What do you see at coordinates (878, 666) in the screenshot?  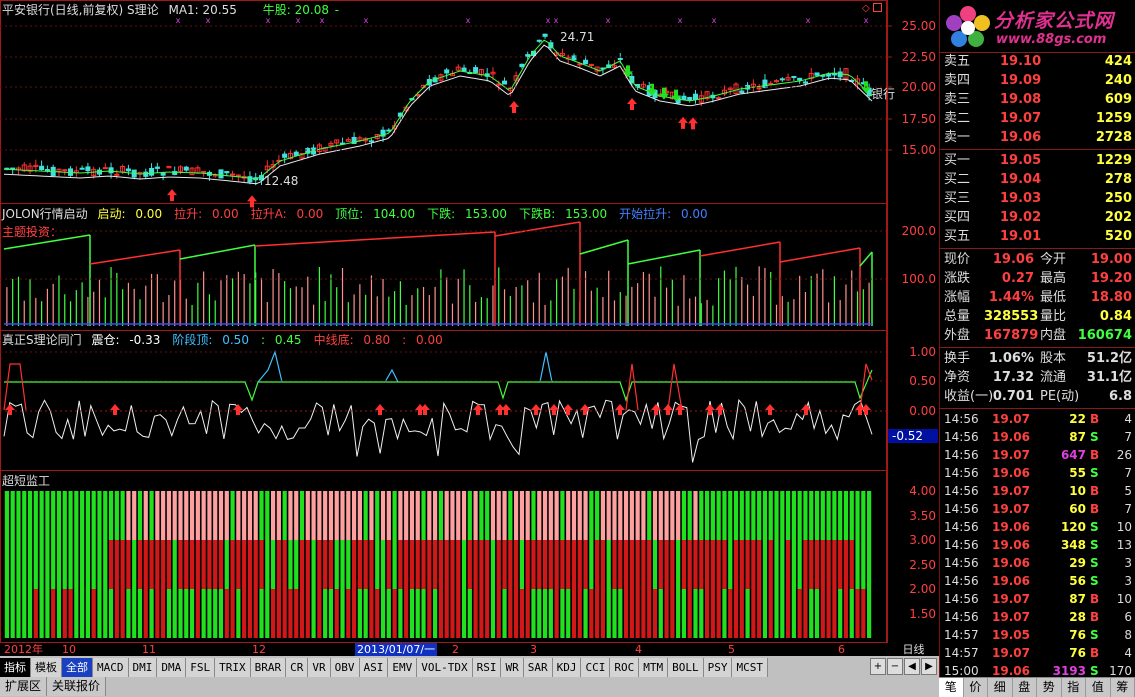 I see `zoom-in-button: +` at bounding box center [878, 666].